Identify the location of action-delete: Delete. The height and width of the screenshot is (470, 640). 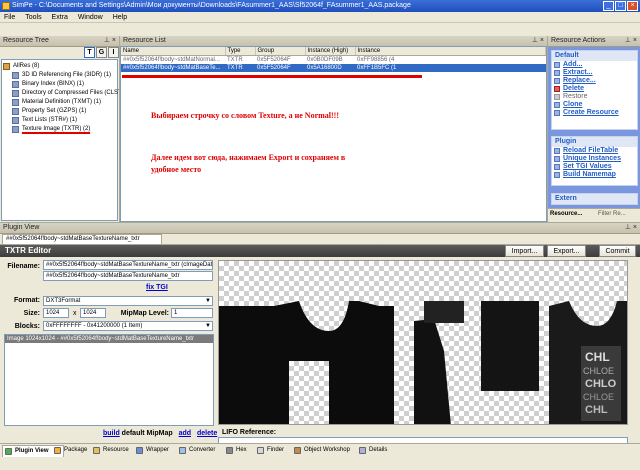
(594, 89).